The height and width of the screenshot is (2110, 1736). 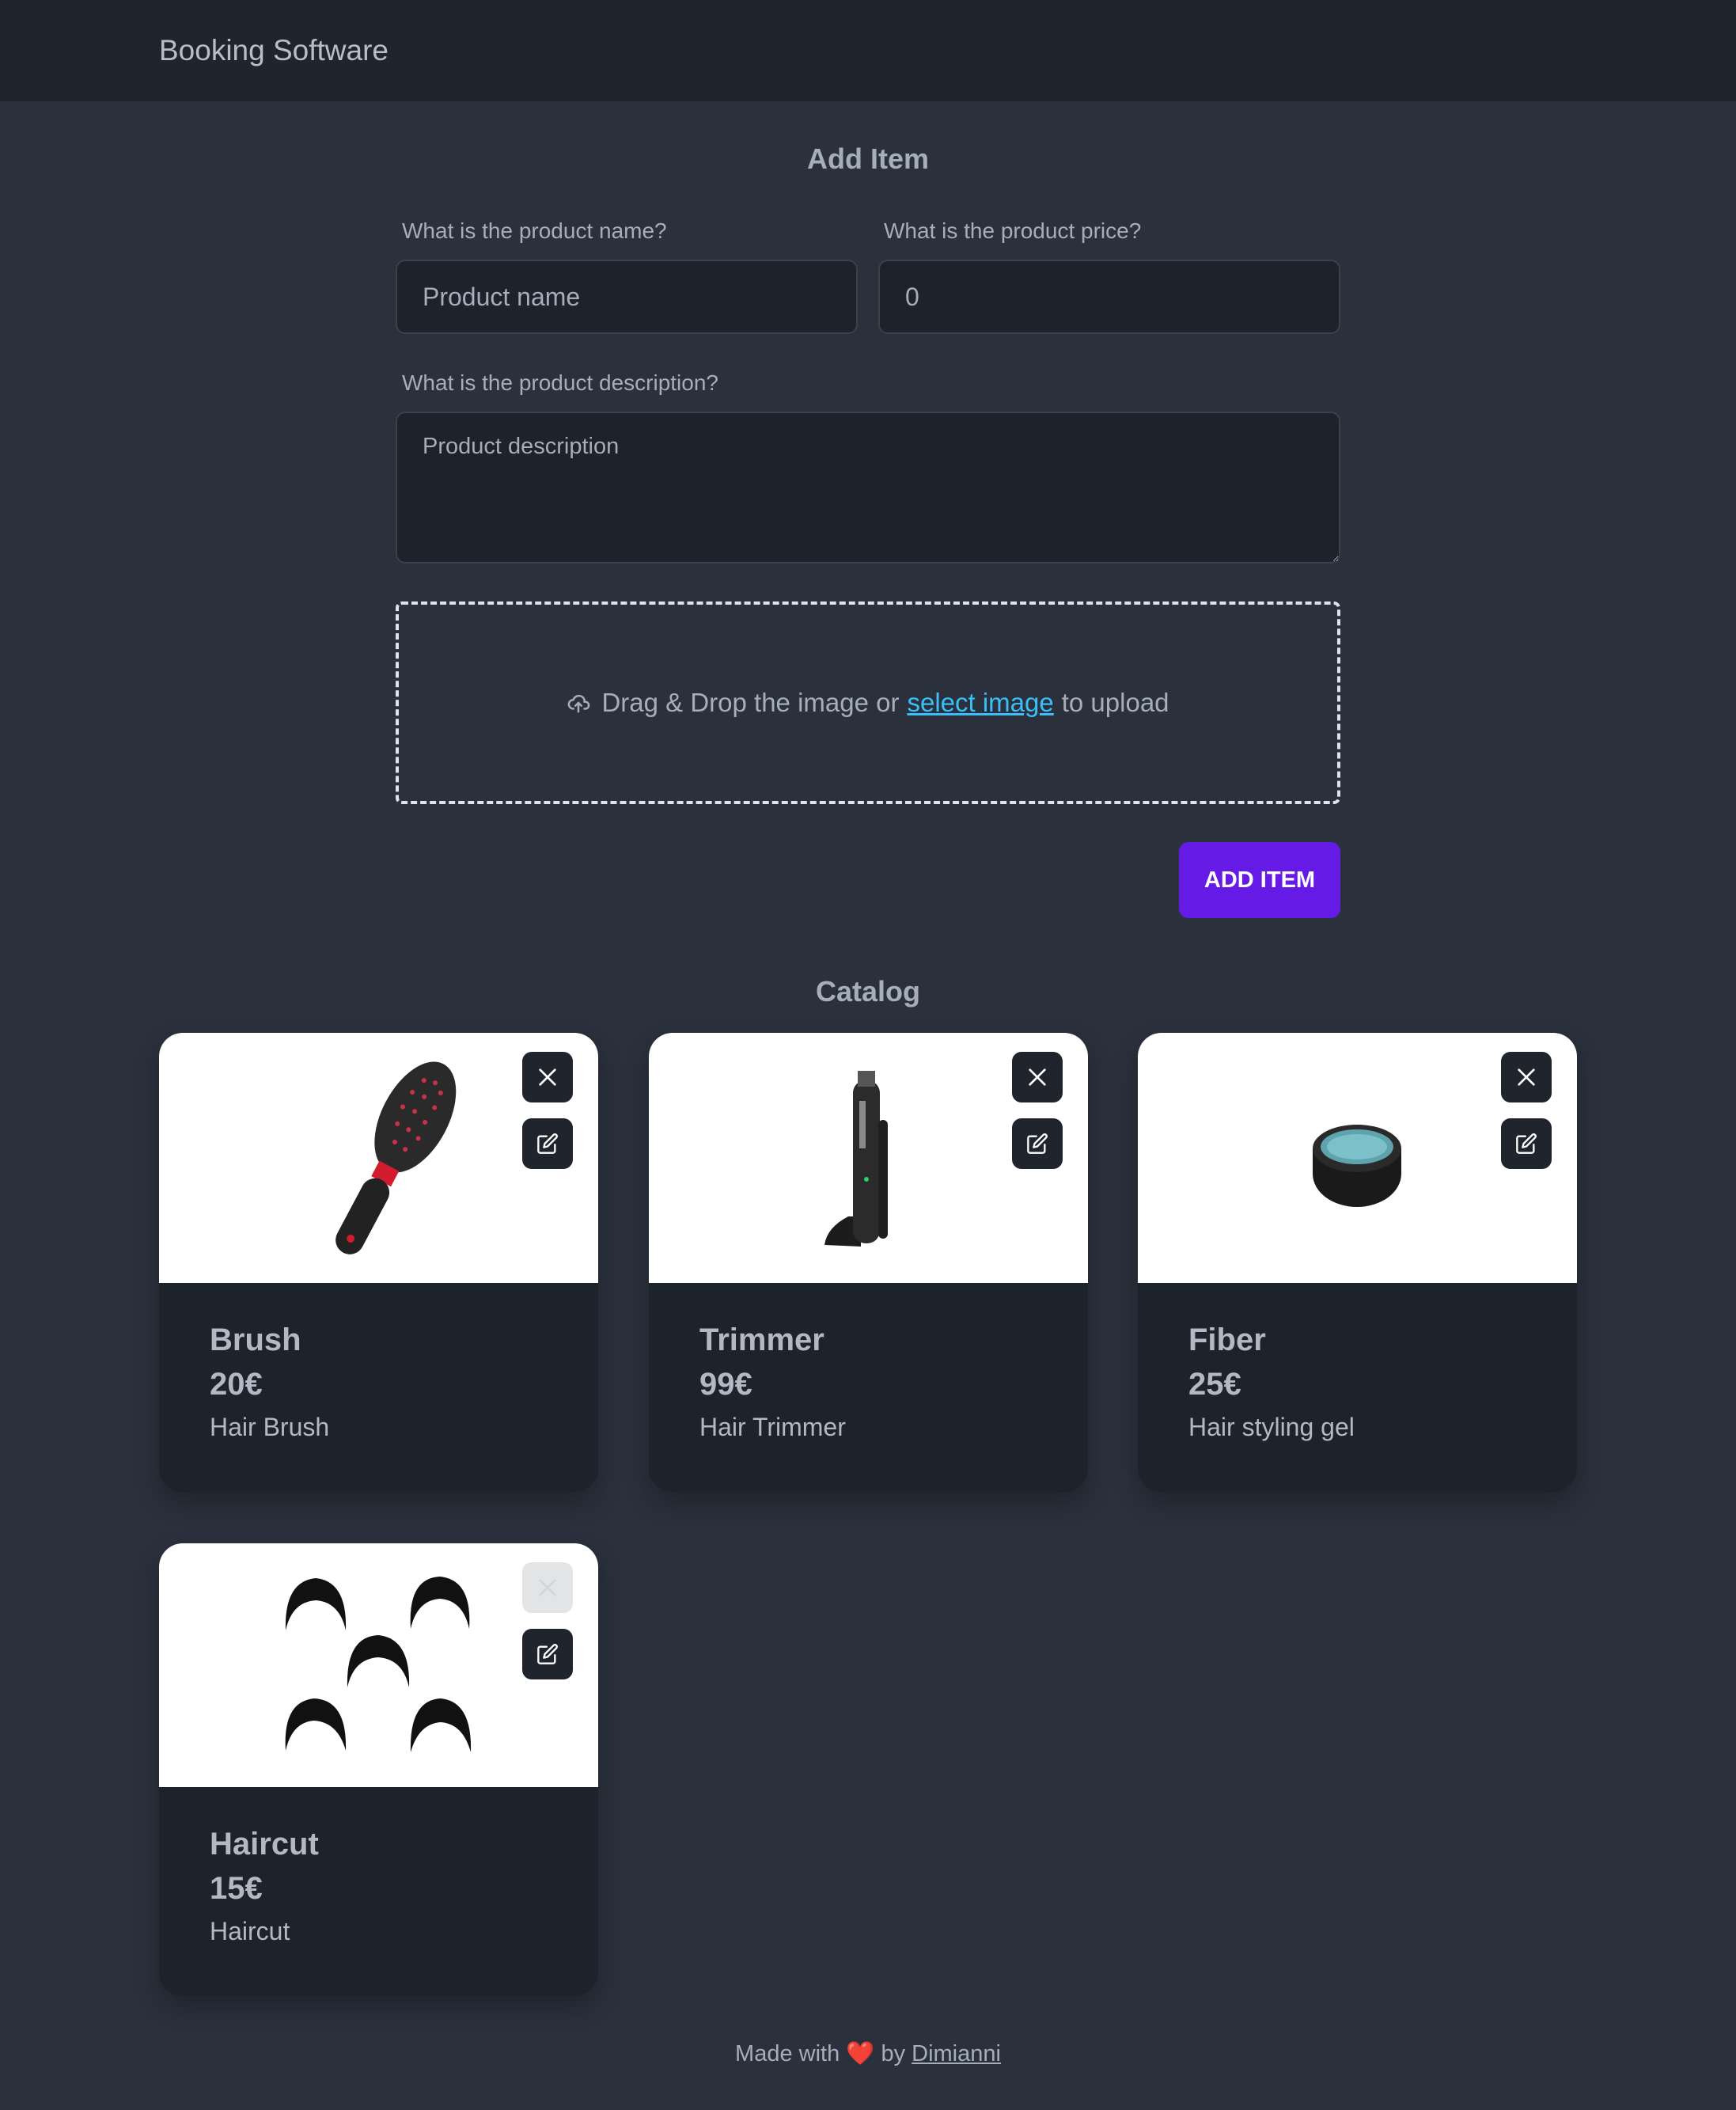 What do you see at coordinates (868, 488) in the screenshot?
I see `product-description-textarea` at bounding box center [868, 488].